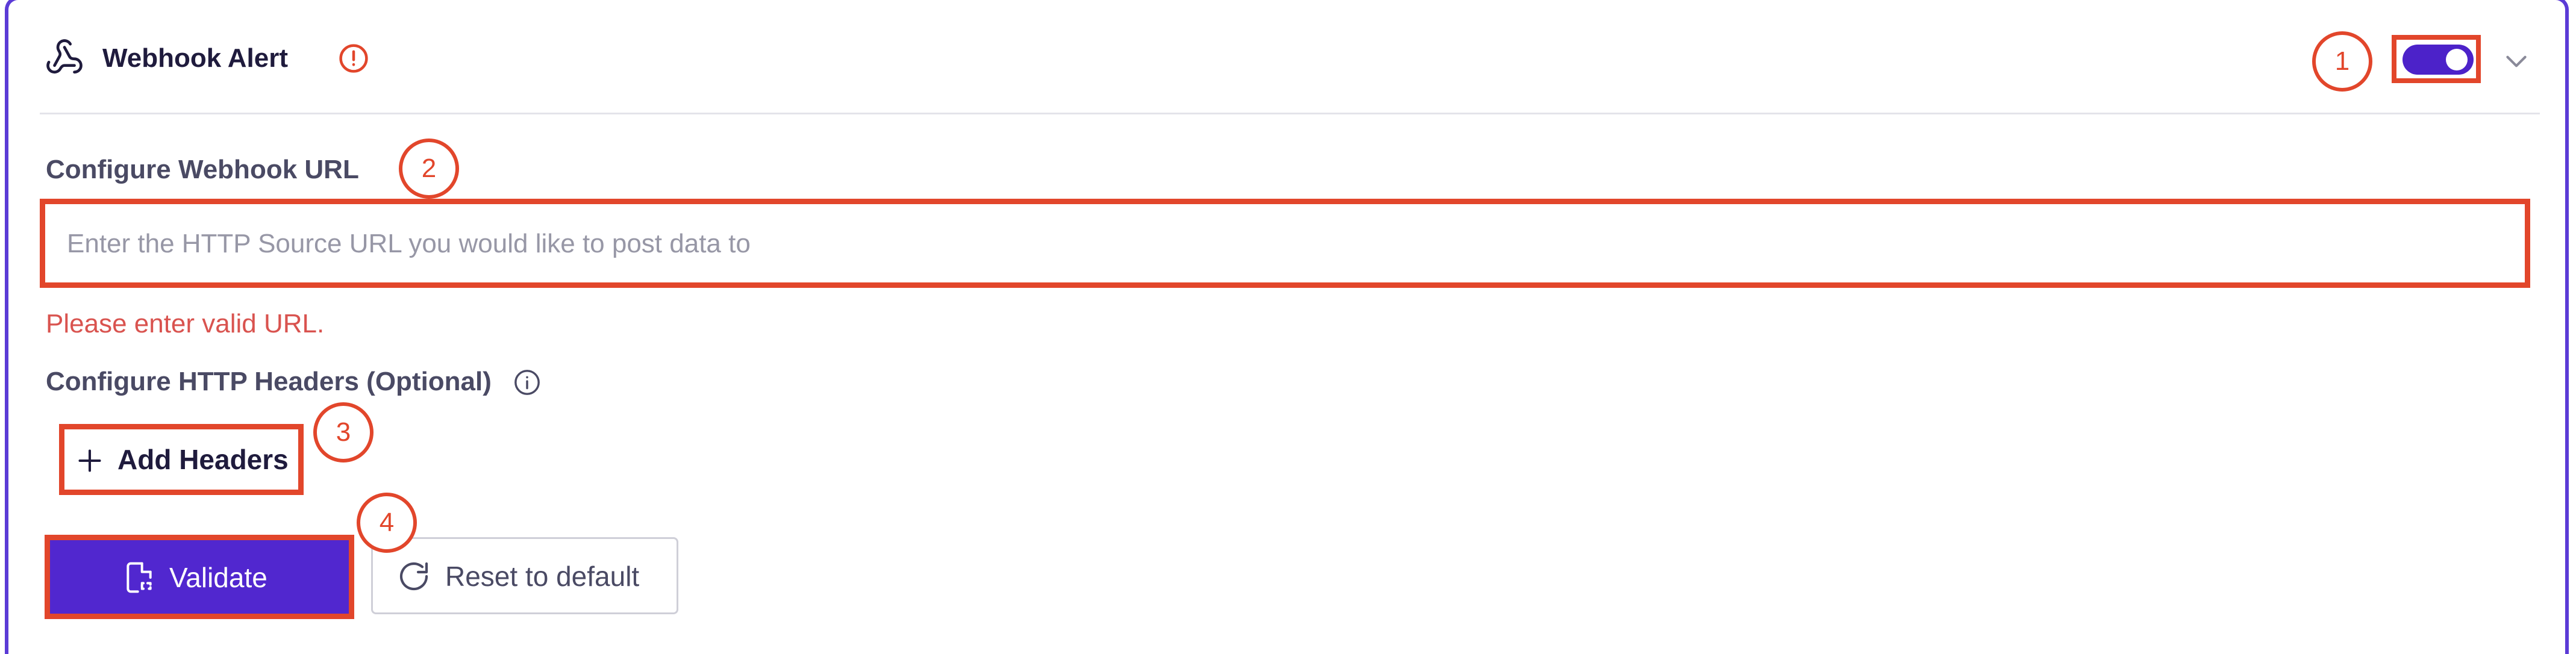 The width and height of the screenshot is (2576, 654). Describe the element at coordinates (269, 381) in the screenshot. I see `http-headers-label: Configure HTTP Headers (Optional)` at that location.